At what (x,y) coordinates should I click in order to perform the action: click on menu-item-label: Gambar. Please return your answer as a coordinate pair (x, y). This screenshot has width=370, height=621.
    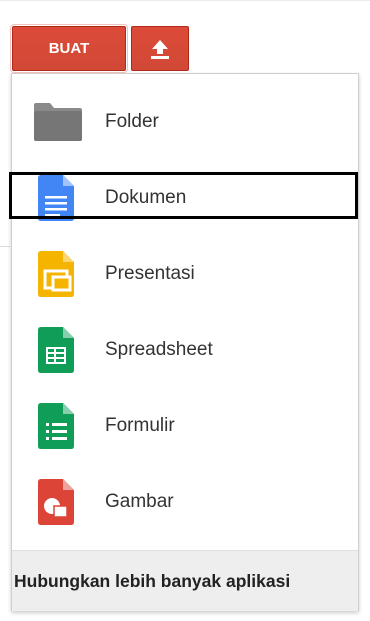
    Looking at the image, I should click on (139, 501).